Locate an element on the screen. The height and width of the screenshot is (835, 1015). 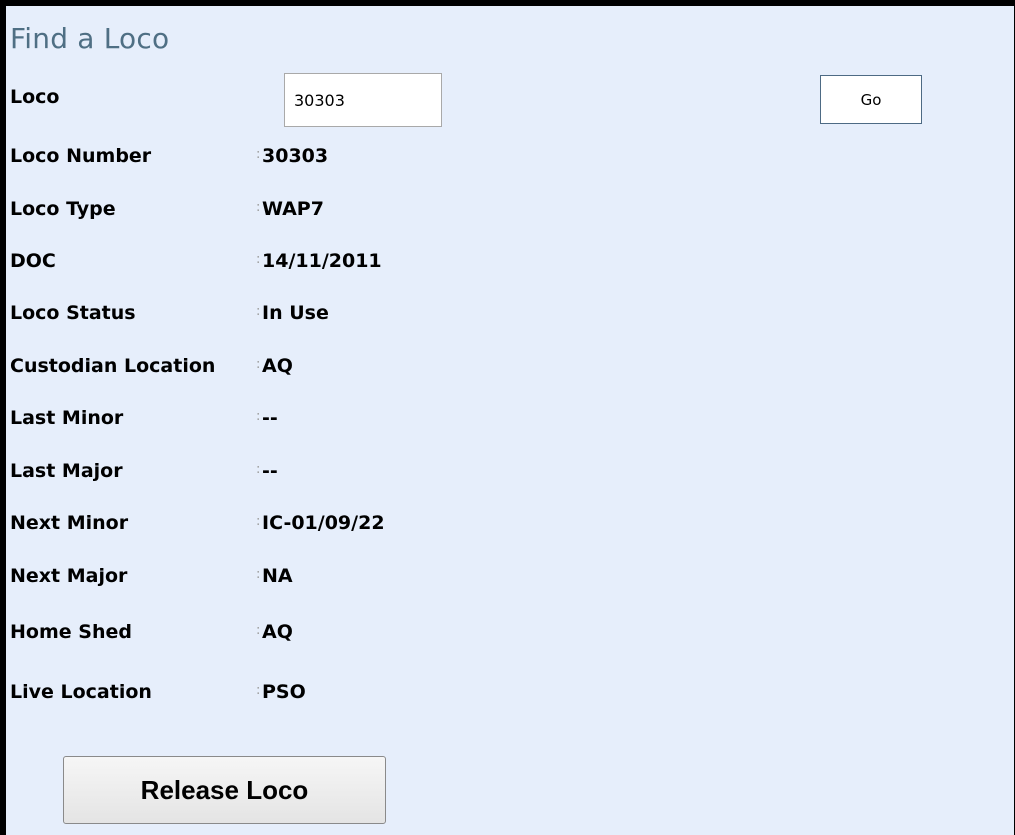
detail-label: Loco Status is located at coordinates (73, 313).